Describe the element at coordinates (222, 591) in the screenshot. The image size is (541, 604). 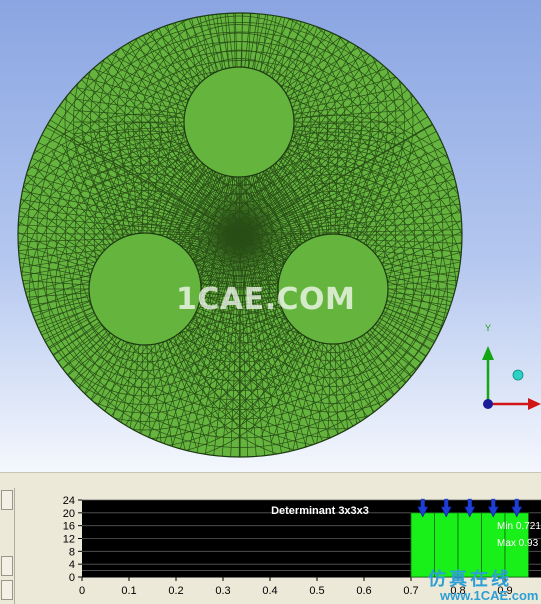
I see `hist-x-tick-label: 0.3` at that location.